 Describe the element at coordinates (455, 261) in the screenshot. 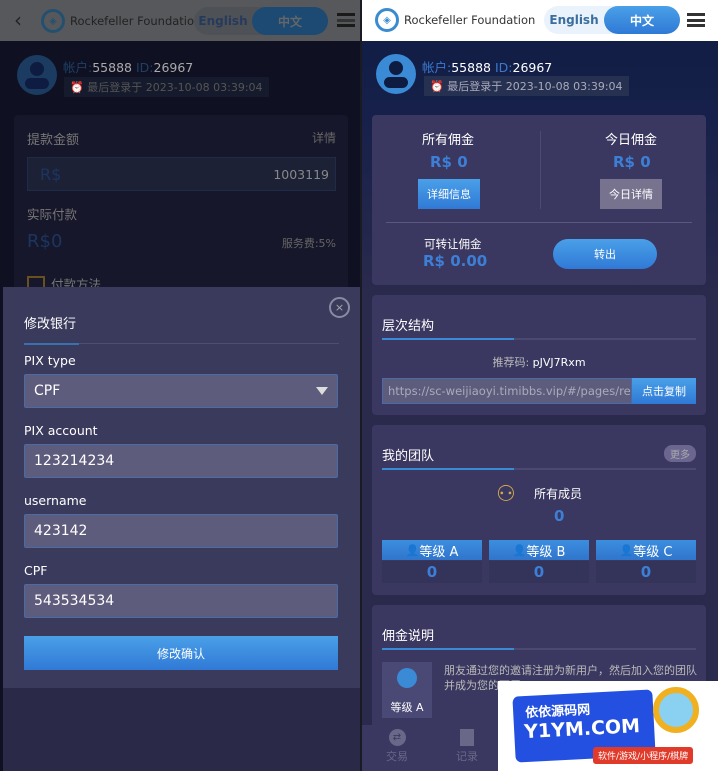

I see `transfer-value: R$ 0.00` at that location.